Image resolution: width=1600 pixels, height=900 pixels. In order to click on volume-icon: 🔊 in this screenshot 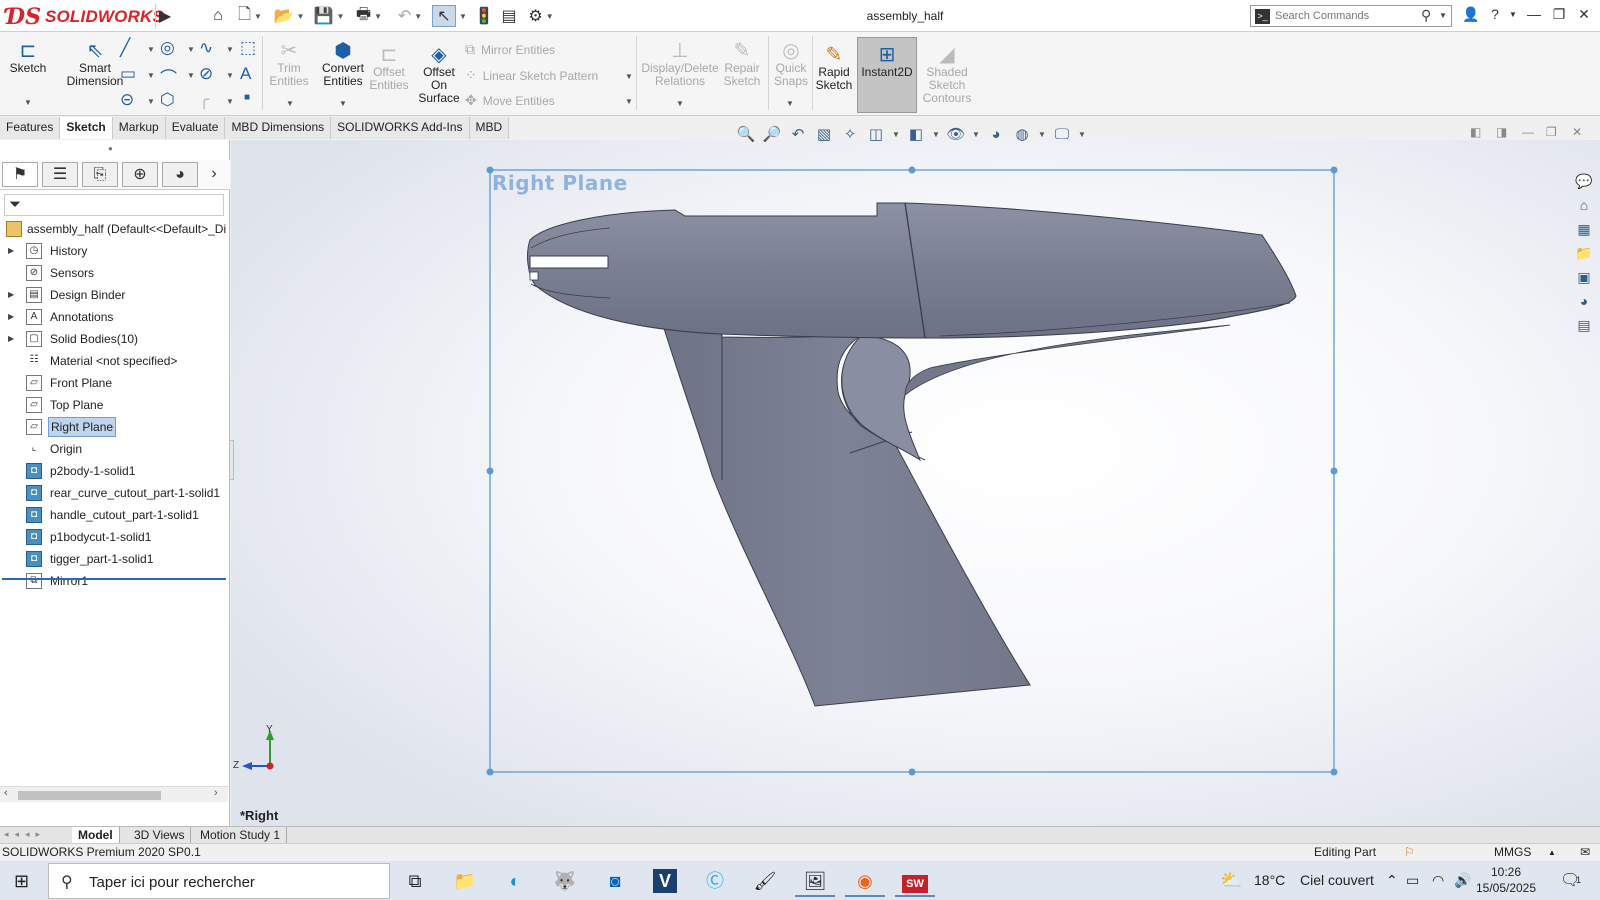, I will do `click(1462, 880)`.